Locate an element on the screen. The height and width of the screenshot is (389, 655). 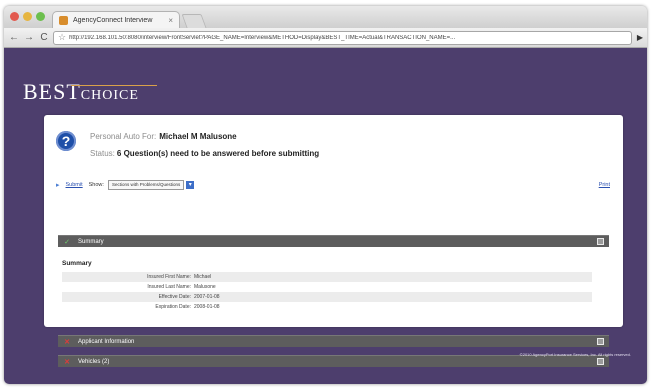
table-row: Insured Last Name: Malusone is located at coordinates (327, 287).